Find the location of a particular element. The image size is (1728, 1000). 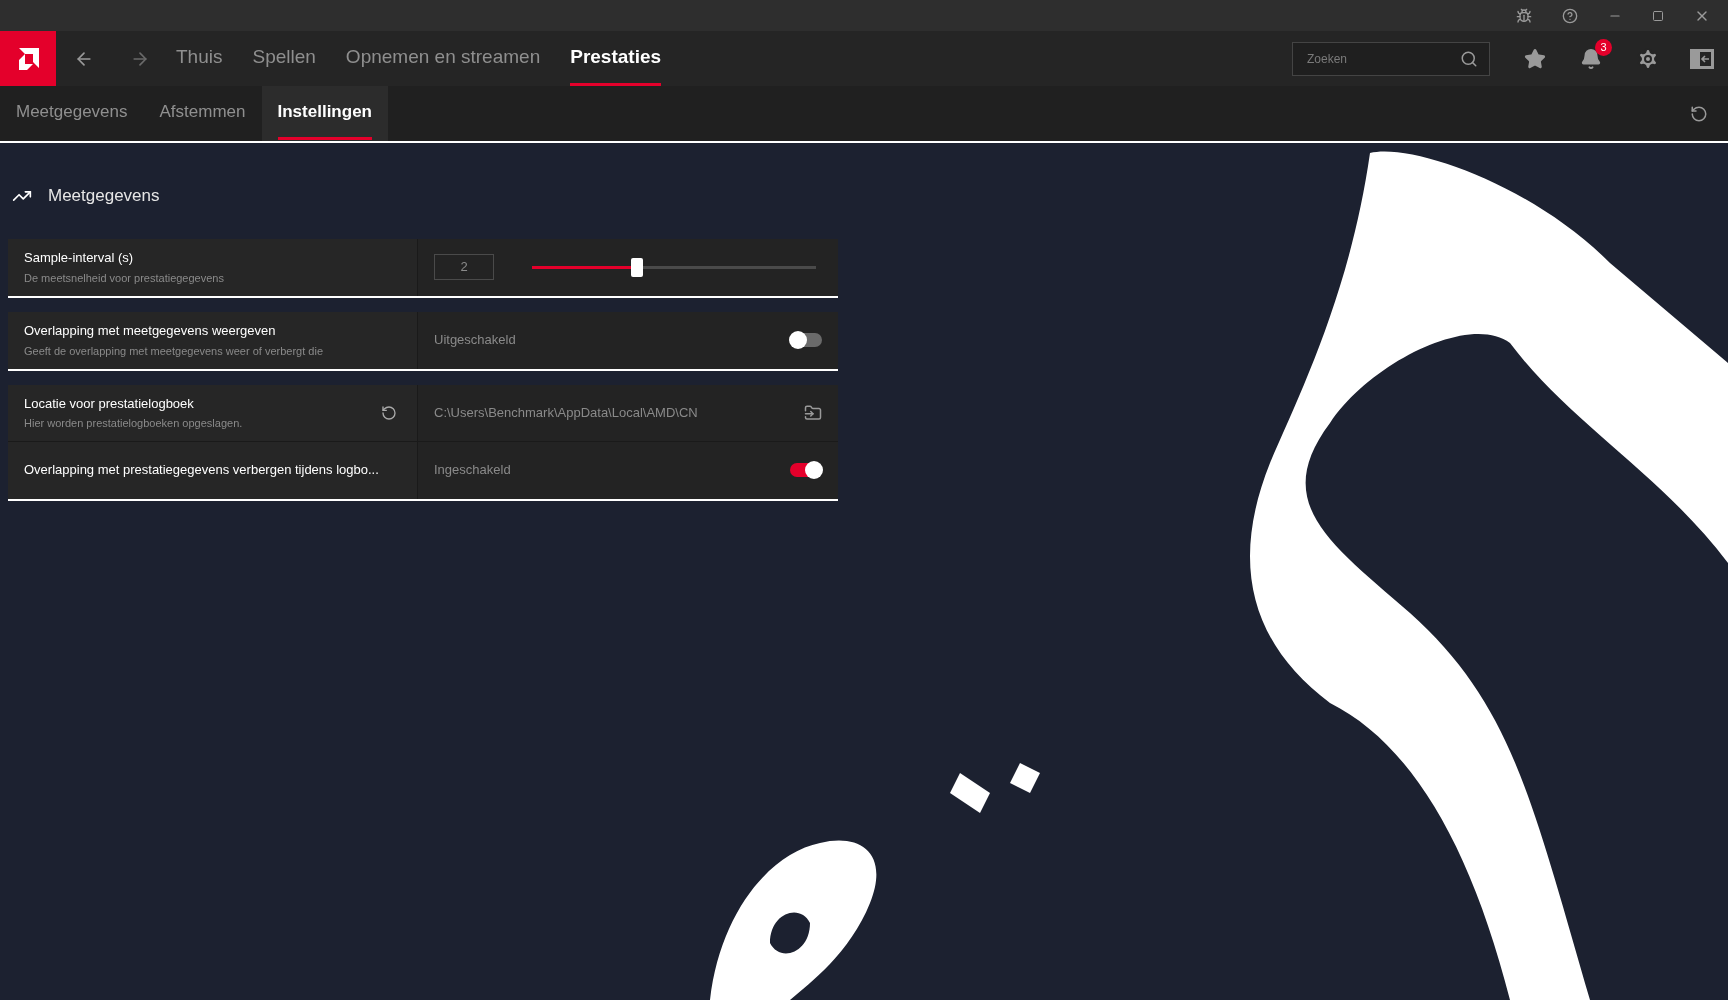

bell-icon is located at coordinates (1591, 58).